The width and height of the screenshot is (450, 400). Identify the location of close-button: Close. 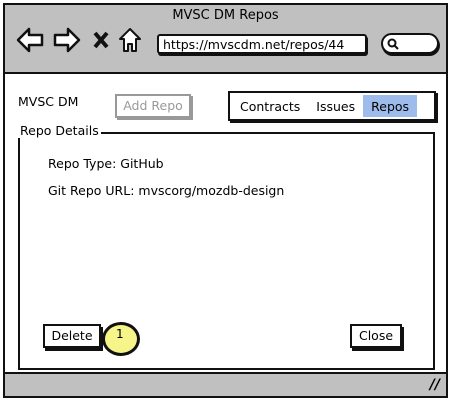
(376, 336).